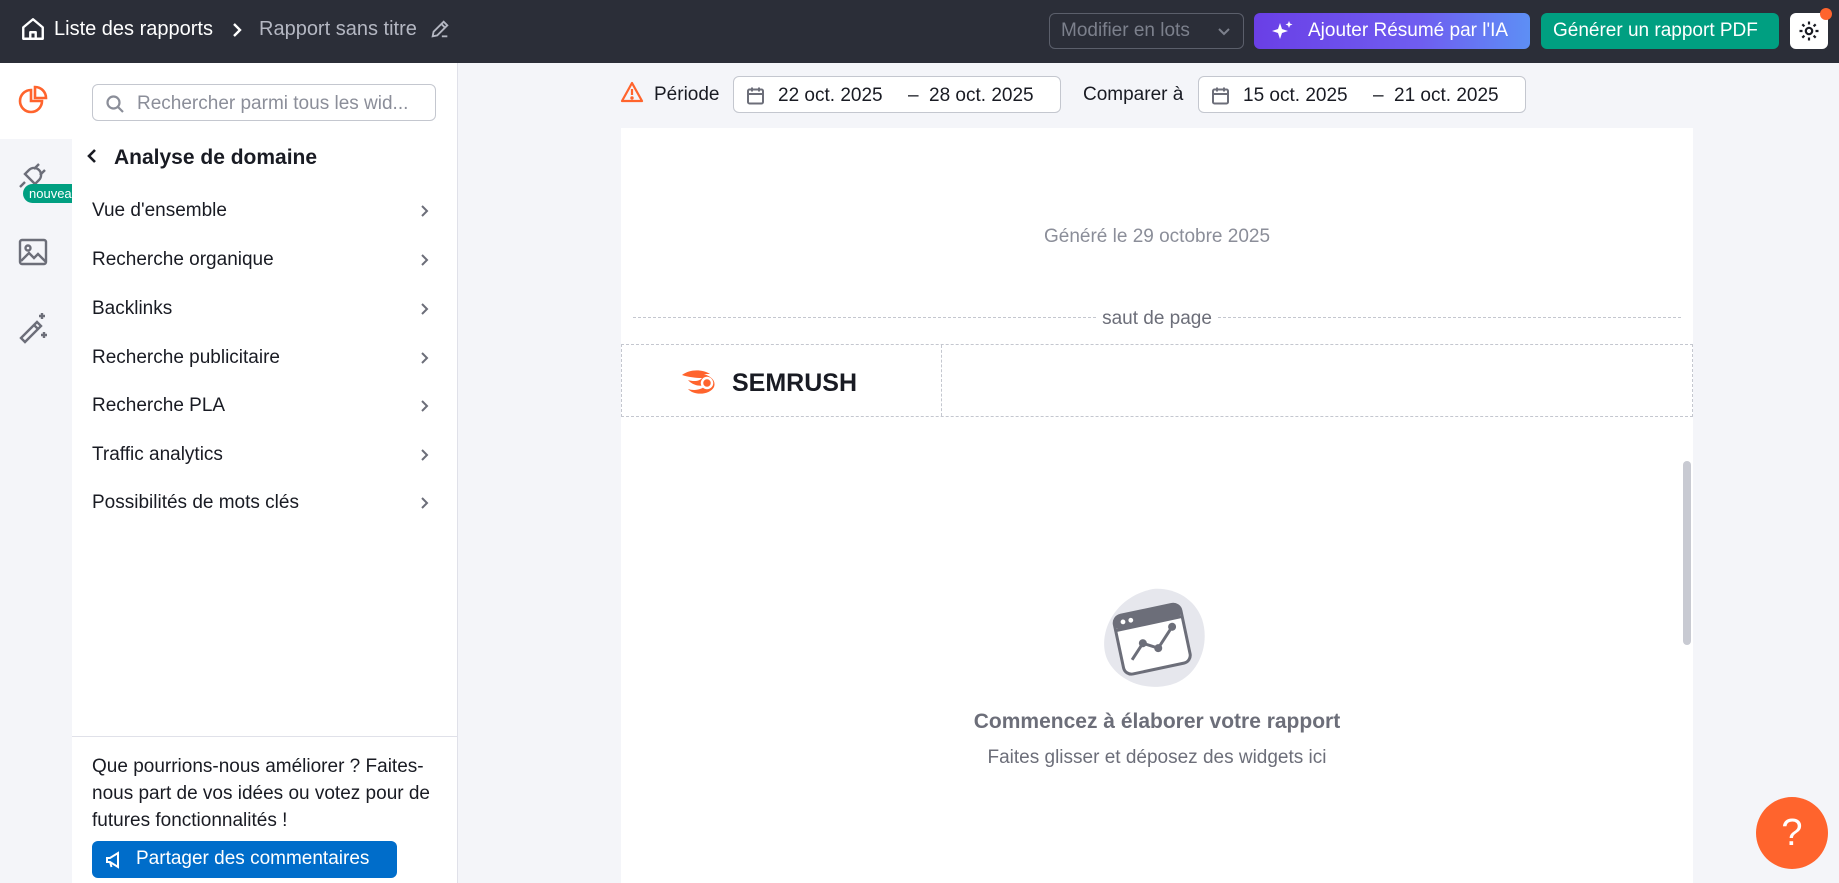  What do you see at coordinates (1157, 721) in the screenshot?
I see `empty-state-title: Commencez à élaborer votre rapport` at bounding box center [1157, 721].